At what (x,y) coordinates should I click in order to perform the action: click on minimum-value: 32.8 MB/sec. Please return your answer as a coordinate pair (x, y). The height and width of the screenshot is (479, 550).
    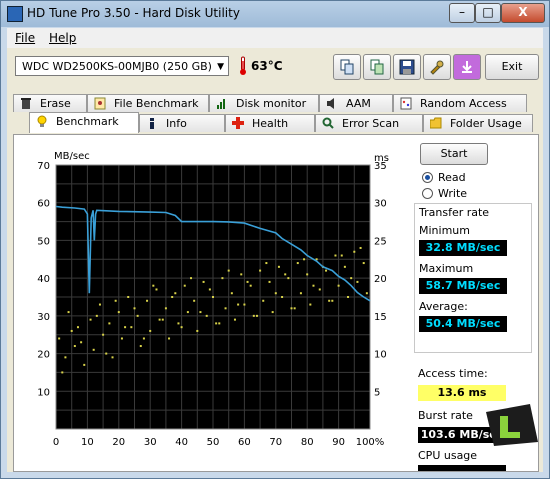
    Looking at the image, I should click on (463, 248).